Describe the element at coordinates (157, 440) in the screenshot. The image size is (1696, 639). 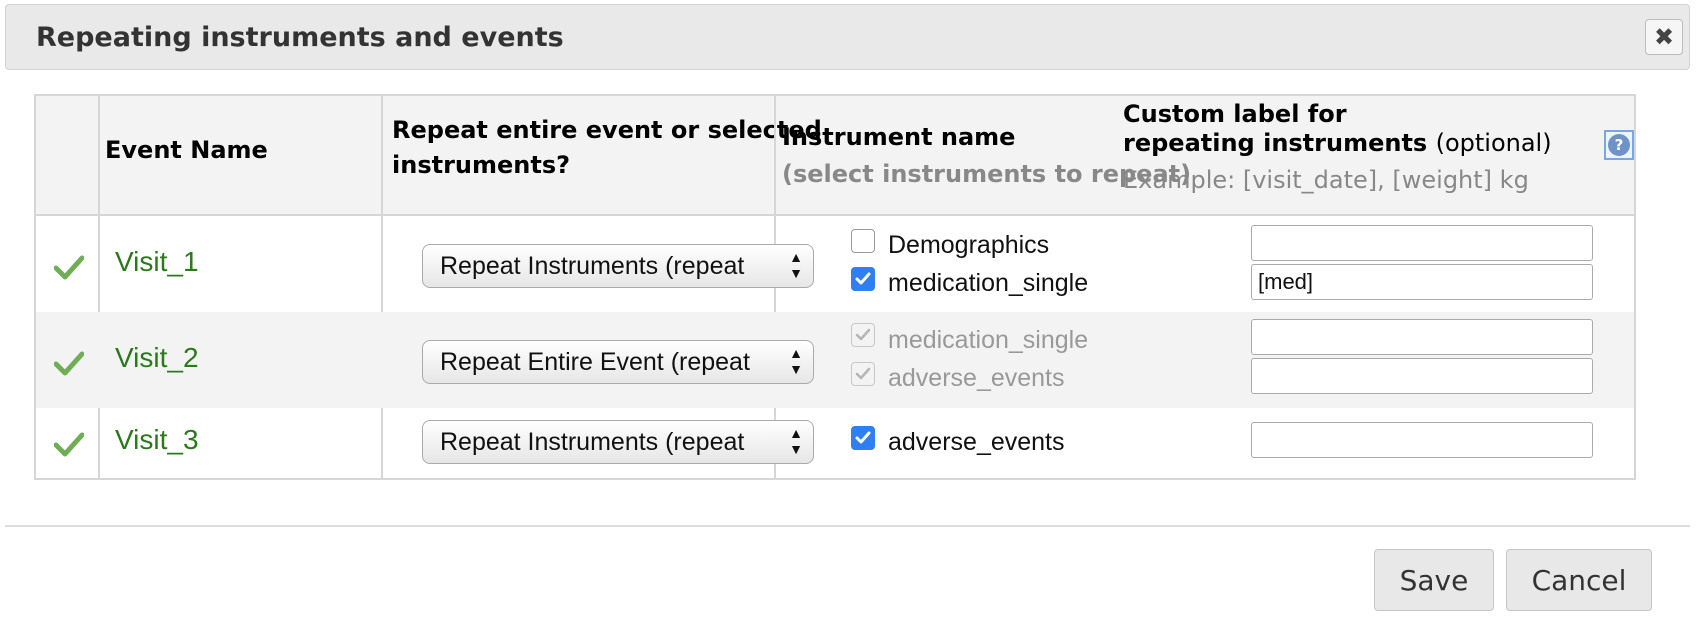
I see `event-link-visit-3: Visit_3` at that location.